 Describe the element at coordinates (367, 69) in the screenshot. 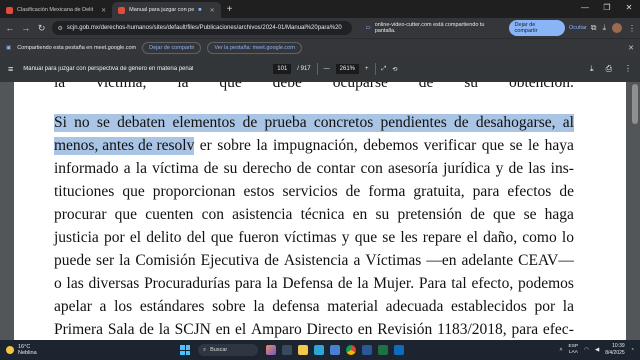

I see `zoom-in-button: +` at that location.